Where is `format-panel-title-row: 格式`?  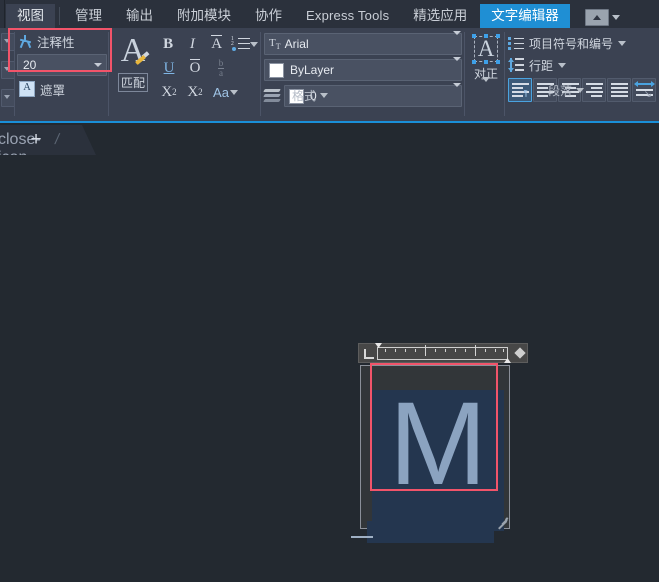 format-panel-title-row: 格式 is located at coordinates (310, 95).